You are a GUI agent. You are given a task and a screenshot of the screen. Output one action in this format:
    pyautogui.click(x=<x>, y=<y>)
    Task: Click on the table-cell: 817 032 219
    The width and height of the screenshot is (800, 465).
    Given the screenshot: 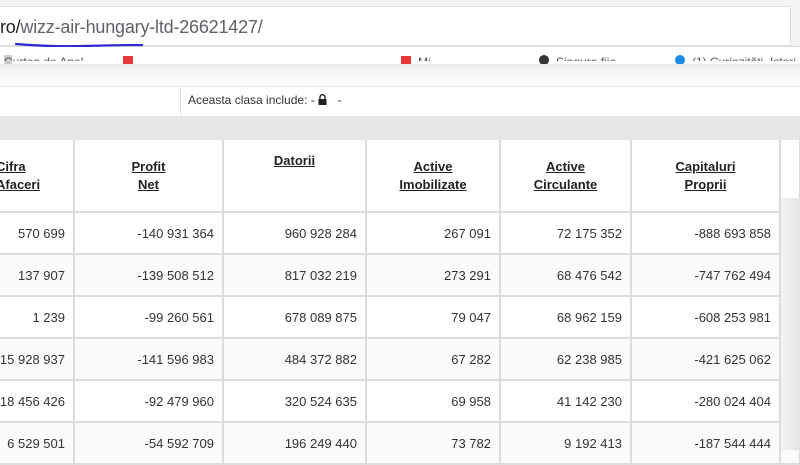 What is the action you would take?
    pyautogui.click(x=295, y=275)
    